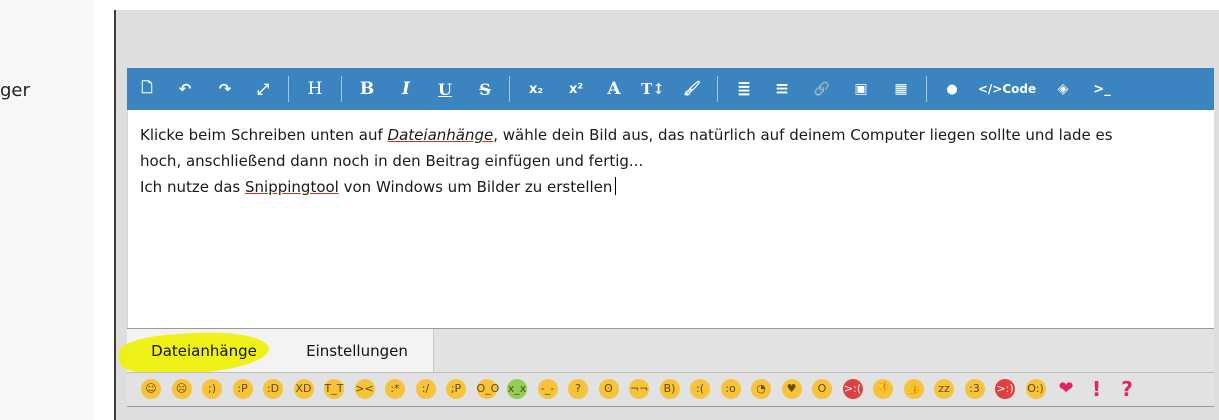  What do you see at coordinates (264, 135) in the screenshot?
I see `editor-line-1-prefix: Klicke beim Schreiben unten auf` at bounding box center [264, 135].